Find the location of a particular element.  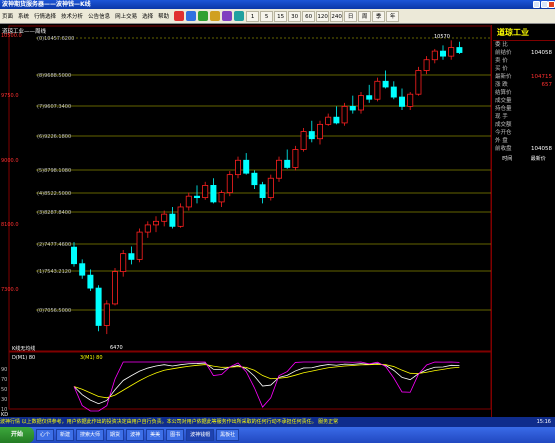

quote-field-value: 104715 is located at coordinates (541, 77).